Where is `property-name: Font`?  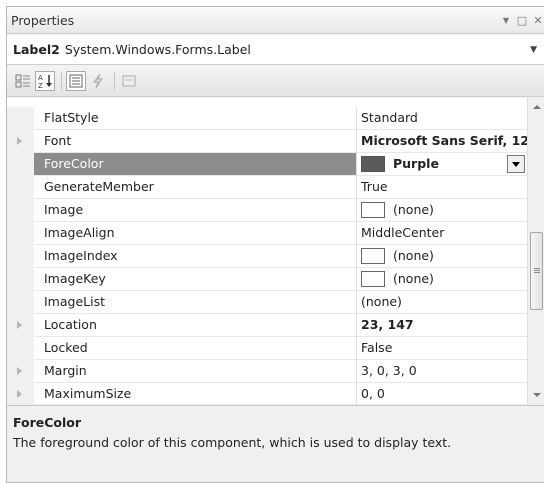
property-name: Font is located at coordinates (195, 141).